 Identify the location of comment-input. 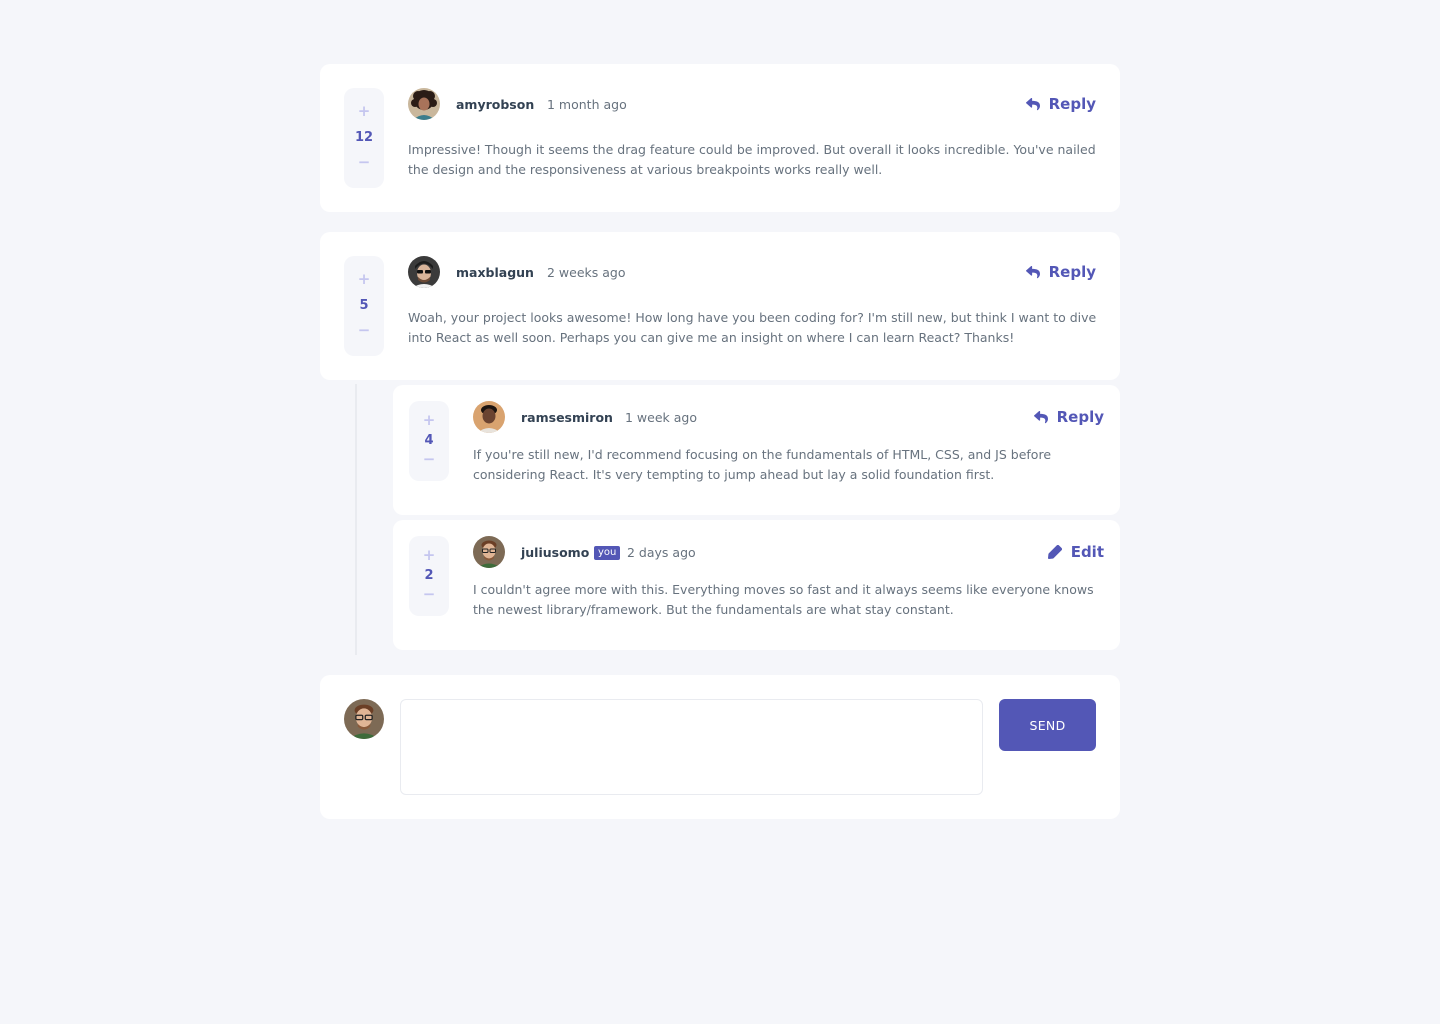
(691, 747).